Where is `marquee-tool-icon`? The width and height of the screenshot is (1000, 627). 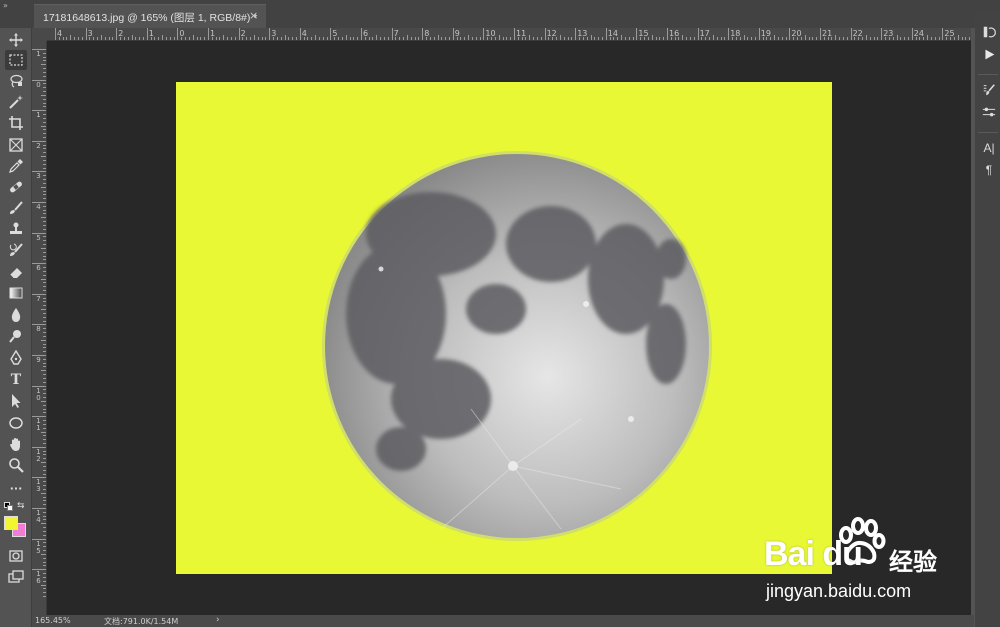 marquee-tool-icon is located at coordinates (16, 60).